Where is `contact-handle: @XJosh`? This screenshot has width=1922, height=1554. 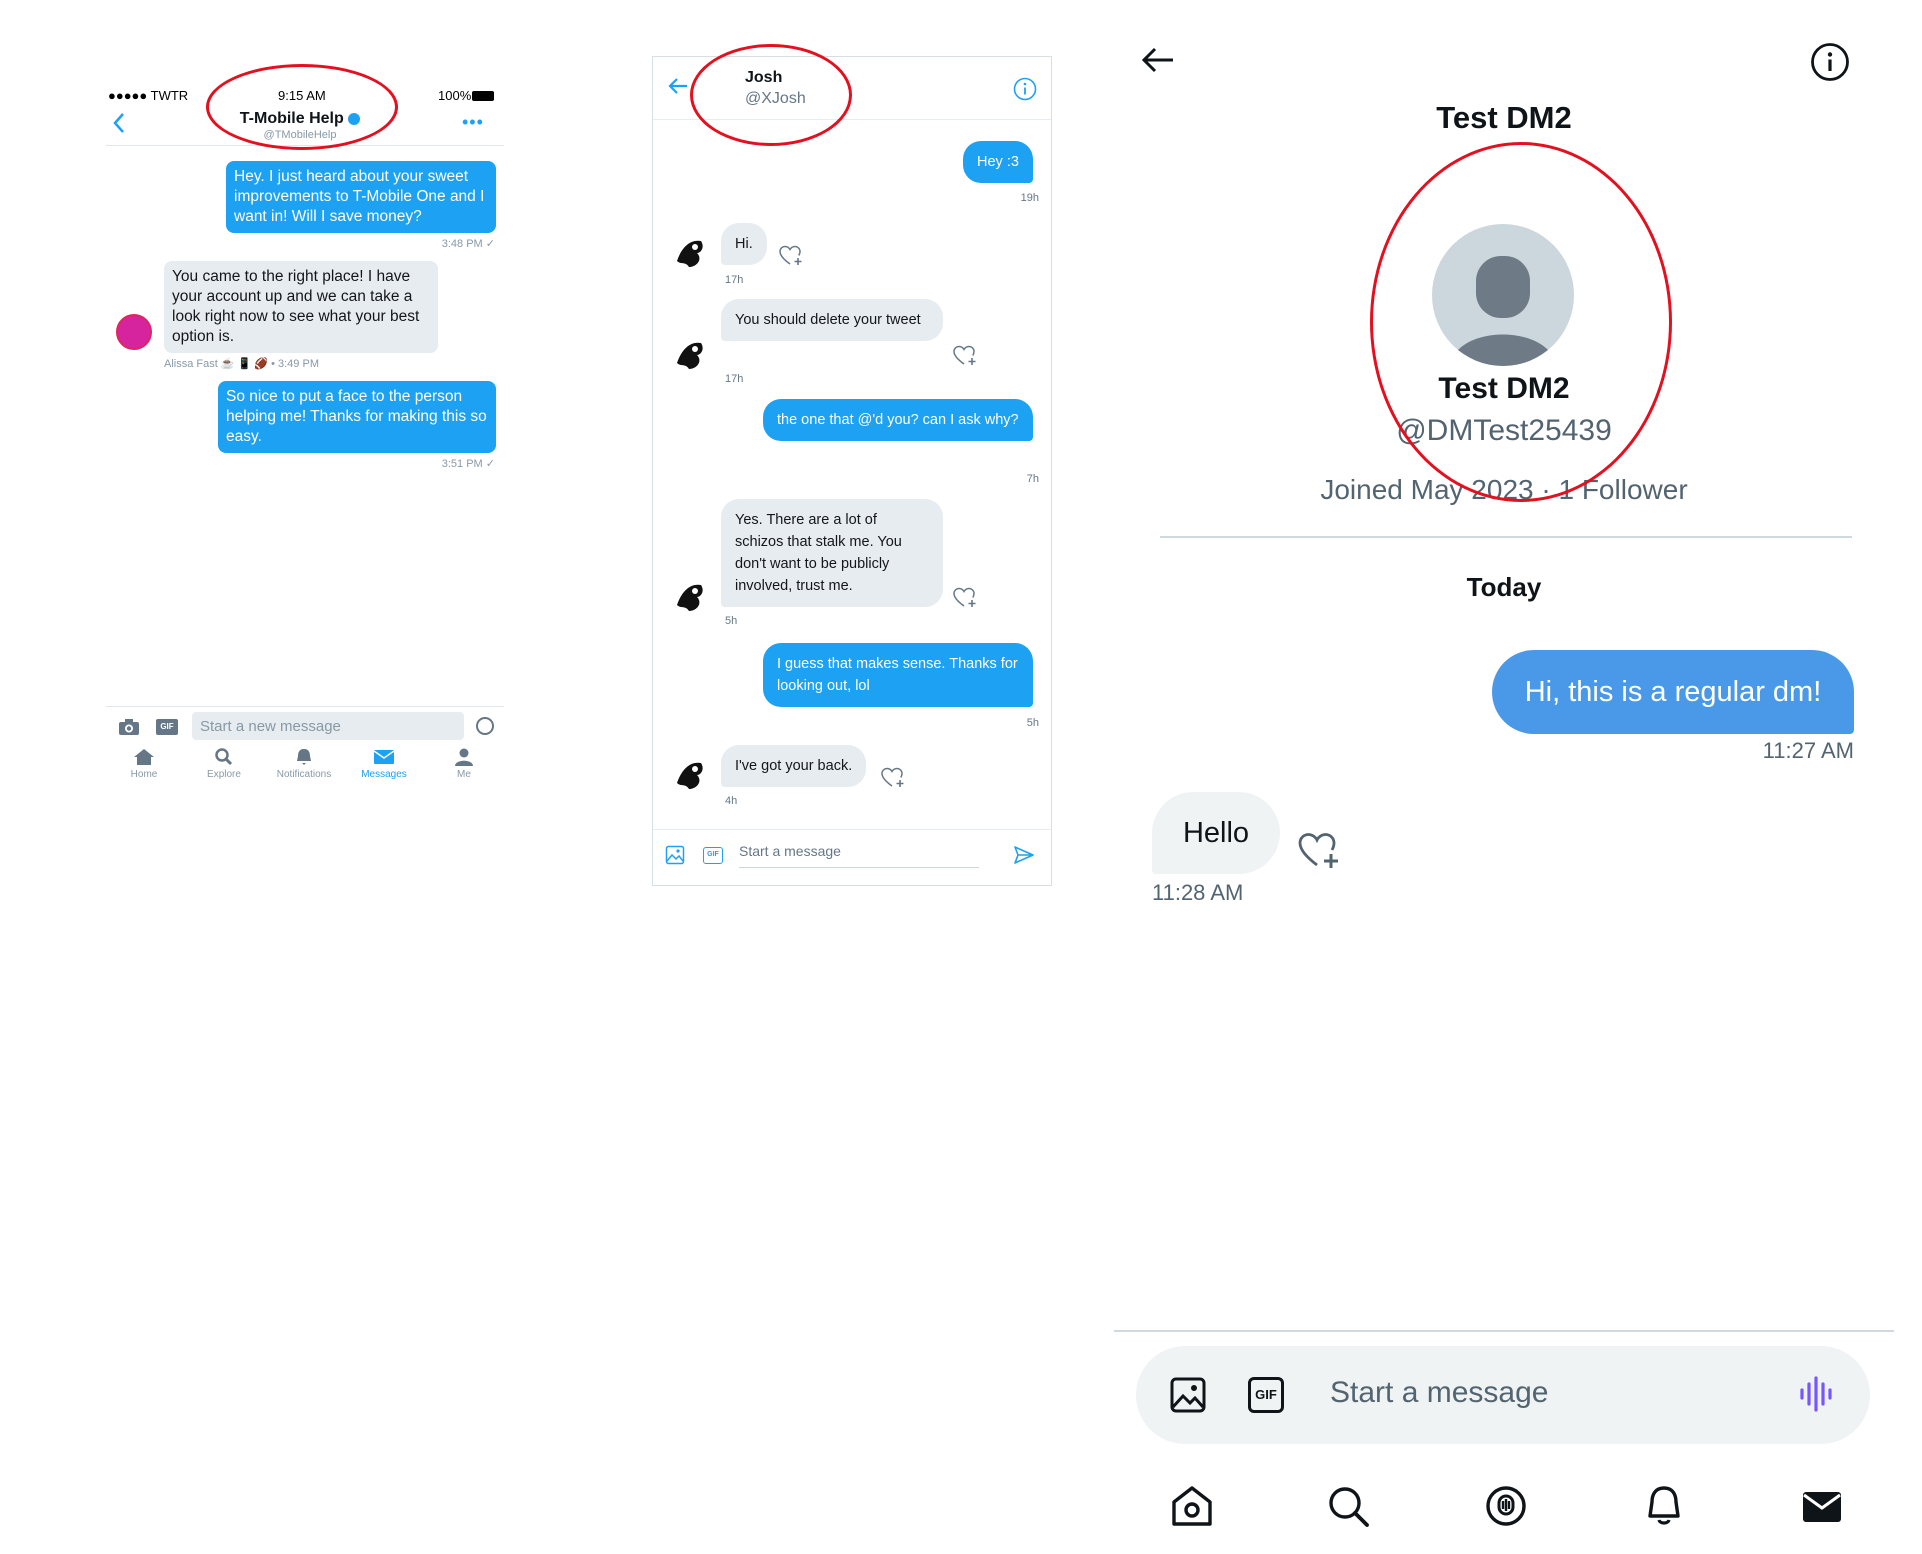 contact-handle: @XJosh is located at coordinates (775, 98).